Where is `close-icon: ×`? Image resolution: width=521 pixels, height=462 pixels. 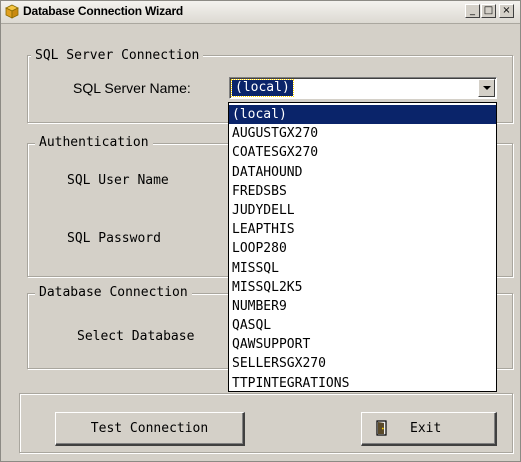
close-icon: × is located at coordinates (506, 10).